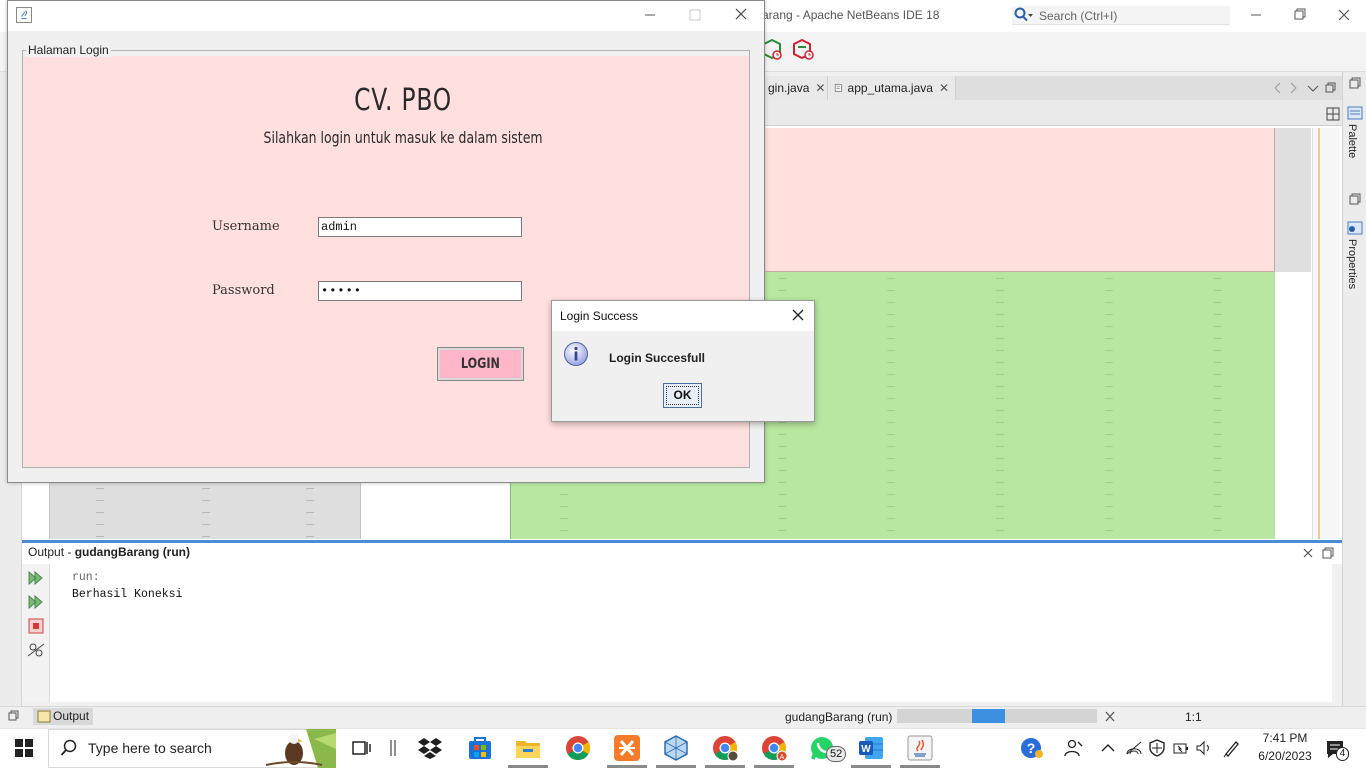  Describe the element at coordinates (804, 50) in the screenshot. I see `profile-file-icon` at that location.